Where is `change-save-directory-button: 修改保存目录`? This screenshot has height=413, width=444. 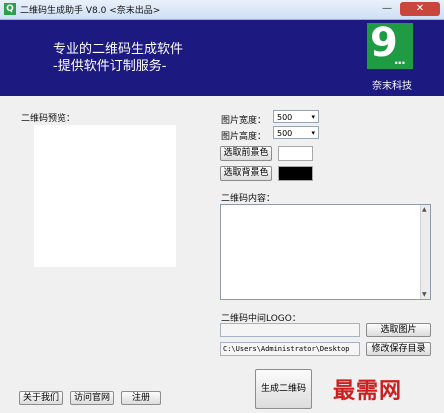
change-save-directory-button: 修改保存目录 is located at coordinates (398, 349).